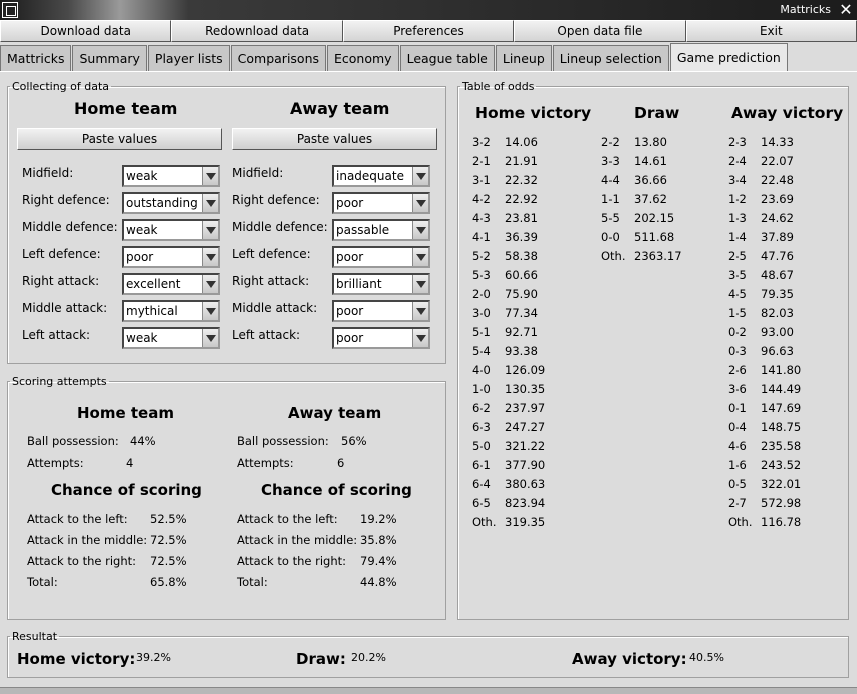 The height and width of the screenshot is (694, 857). What do you see at coordinates (846, 10) in the screenshot?
I see `close-icon: ✕` at bounding box center [846, 10].